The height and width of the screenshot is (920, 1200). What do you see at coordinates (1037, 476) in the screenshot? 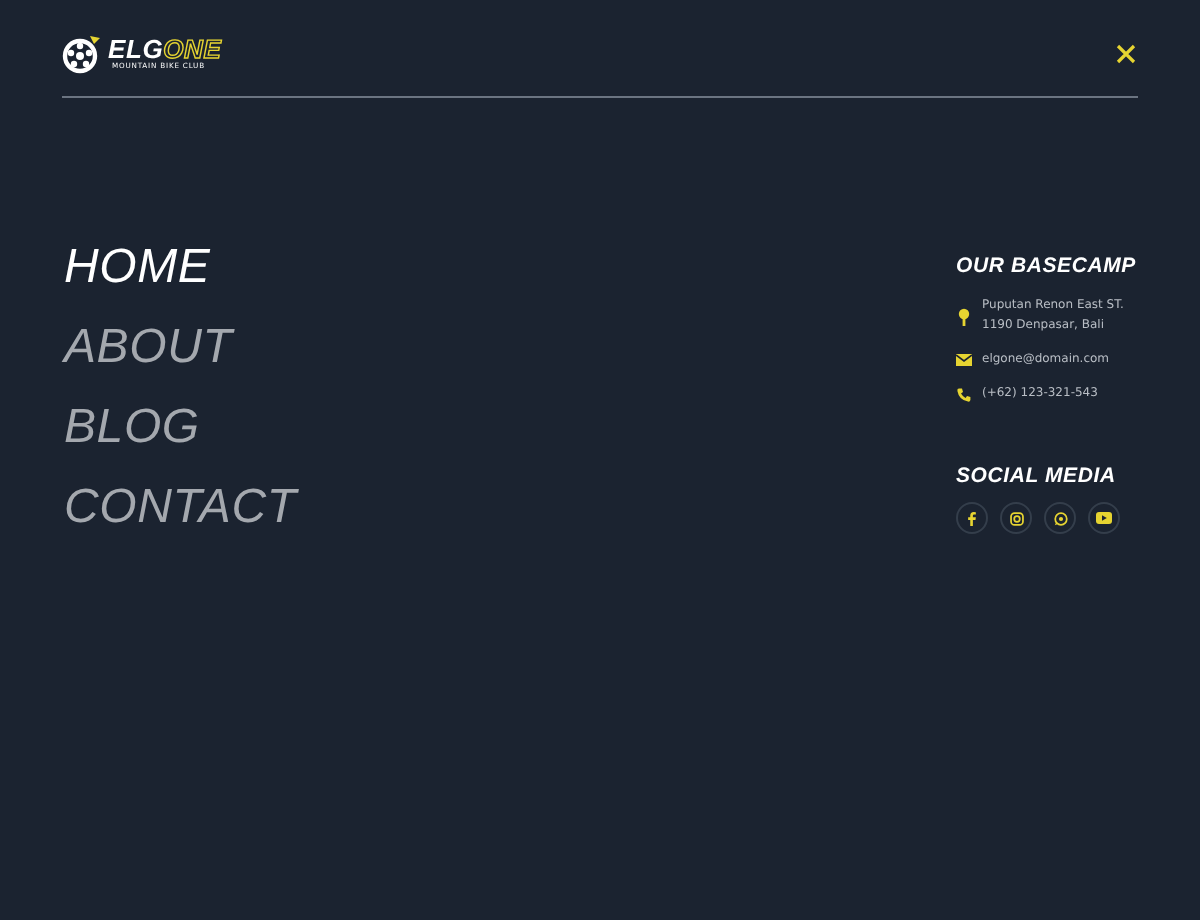
I see `section-heading: SOCIAL MEDIA` at bounding box center [1037, 476].